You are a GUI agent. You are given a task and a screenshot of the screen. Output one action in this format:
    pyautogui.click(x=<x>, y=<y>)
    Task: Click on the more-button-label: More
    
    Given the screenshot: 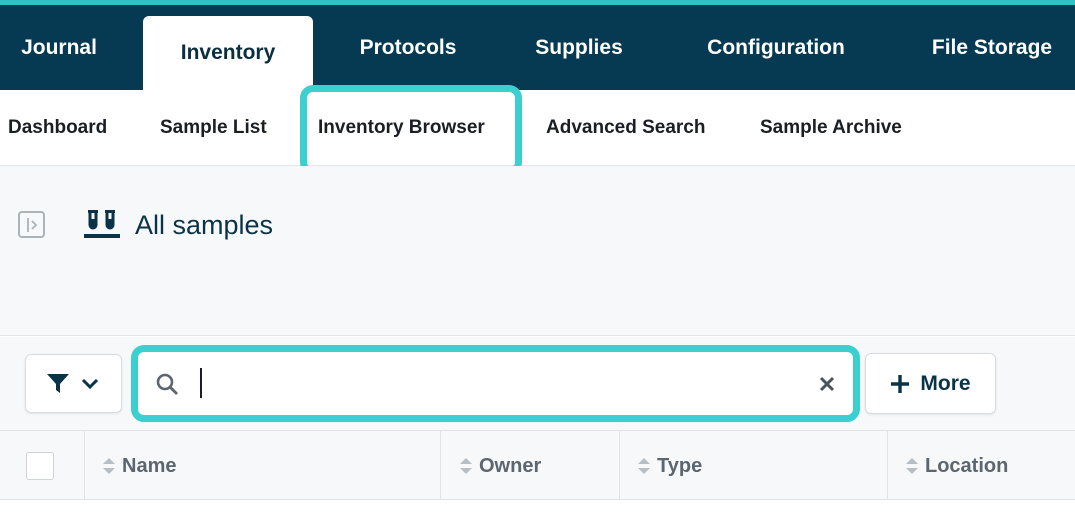 What is the action you would take?
    pyautogui.click(x=945, y=383)
    